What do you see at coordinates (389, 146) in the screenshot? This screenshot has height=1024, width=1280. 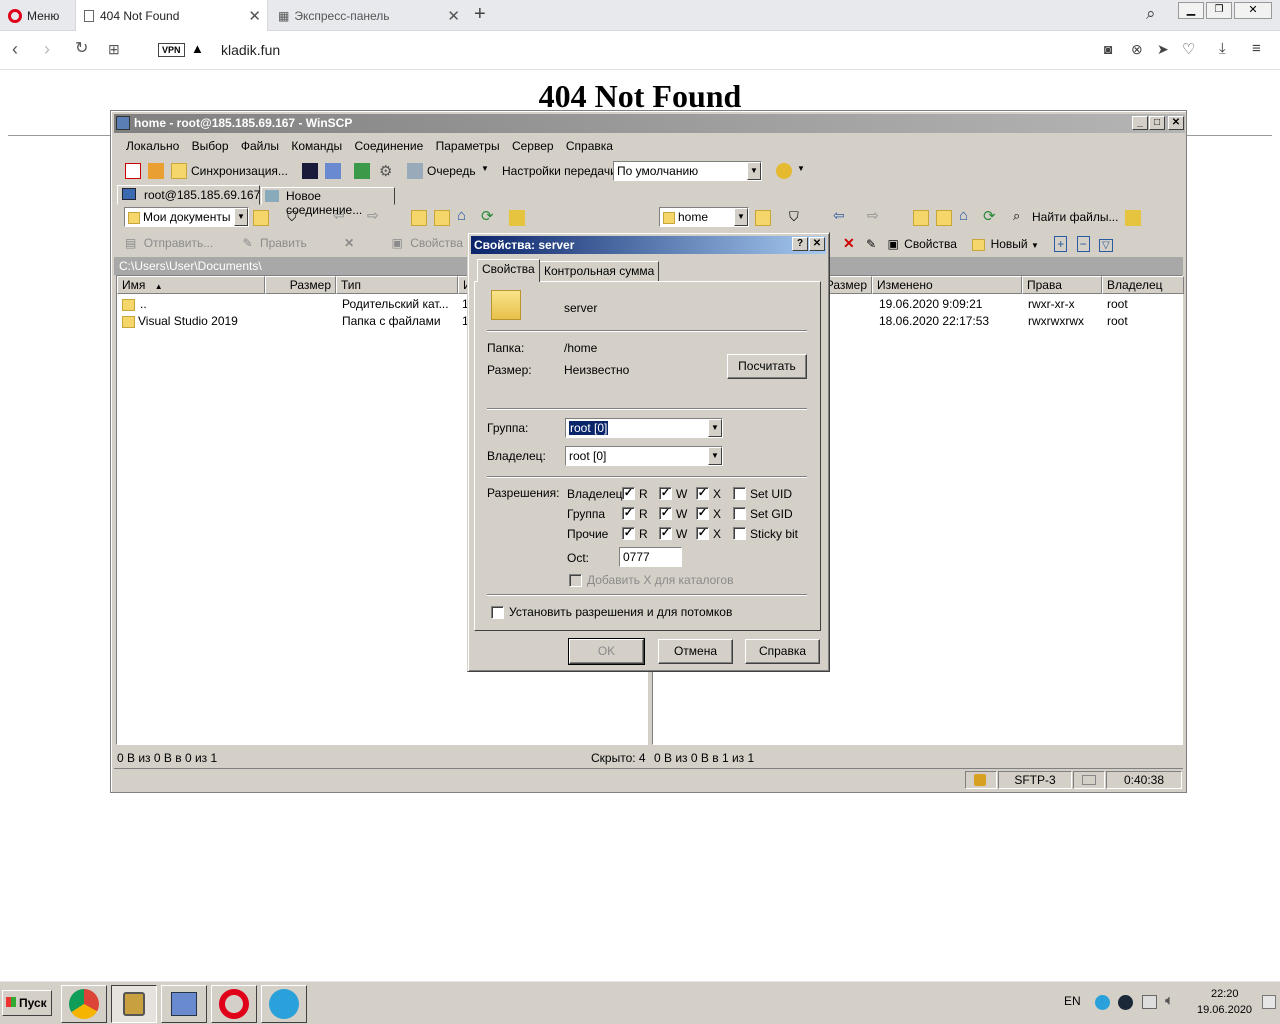 I see `menu-connection: Соединение` at bounding box center [389, 146].